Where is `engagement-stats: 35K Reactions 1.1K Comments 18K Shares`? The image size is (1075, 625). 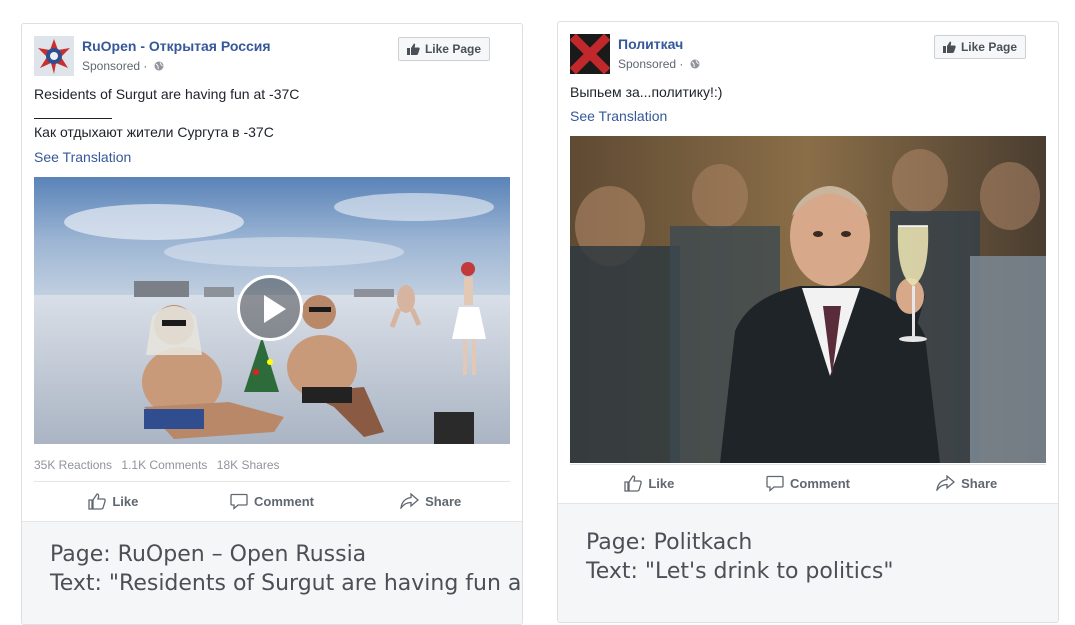 engagement-stats: 35K Reactions 1.1K Comments 18K Shares is located at coordinates (160, 465).